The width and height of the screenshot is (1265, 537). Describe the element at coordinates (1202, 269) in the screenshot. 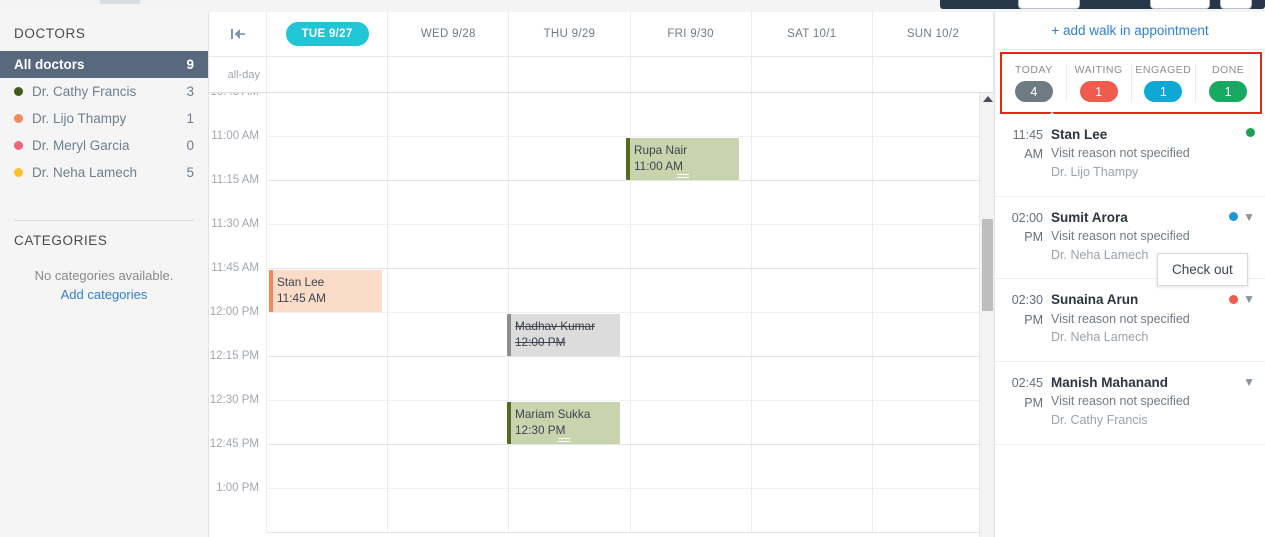

I see `check-out-tooltip: Check out` at that location.